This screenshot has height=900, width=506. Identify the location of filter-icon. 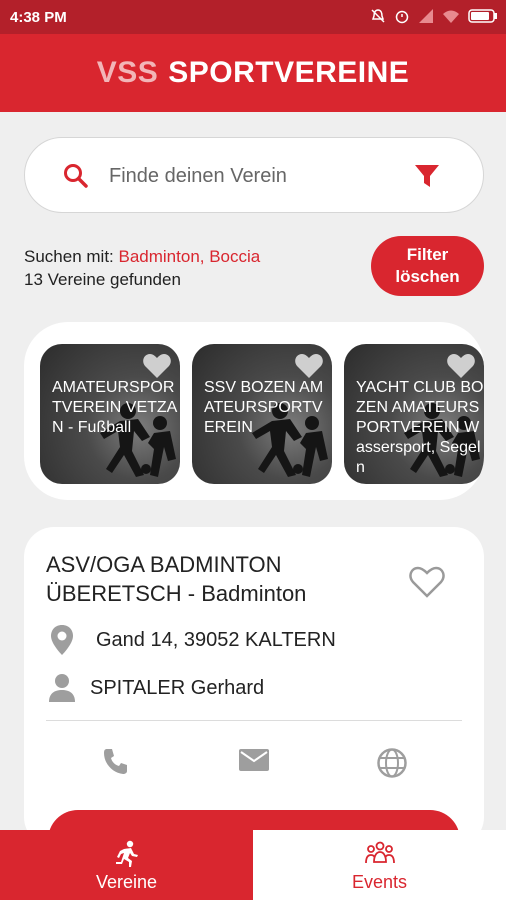
(427, 178).